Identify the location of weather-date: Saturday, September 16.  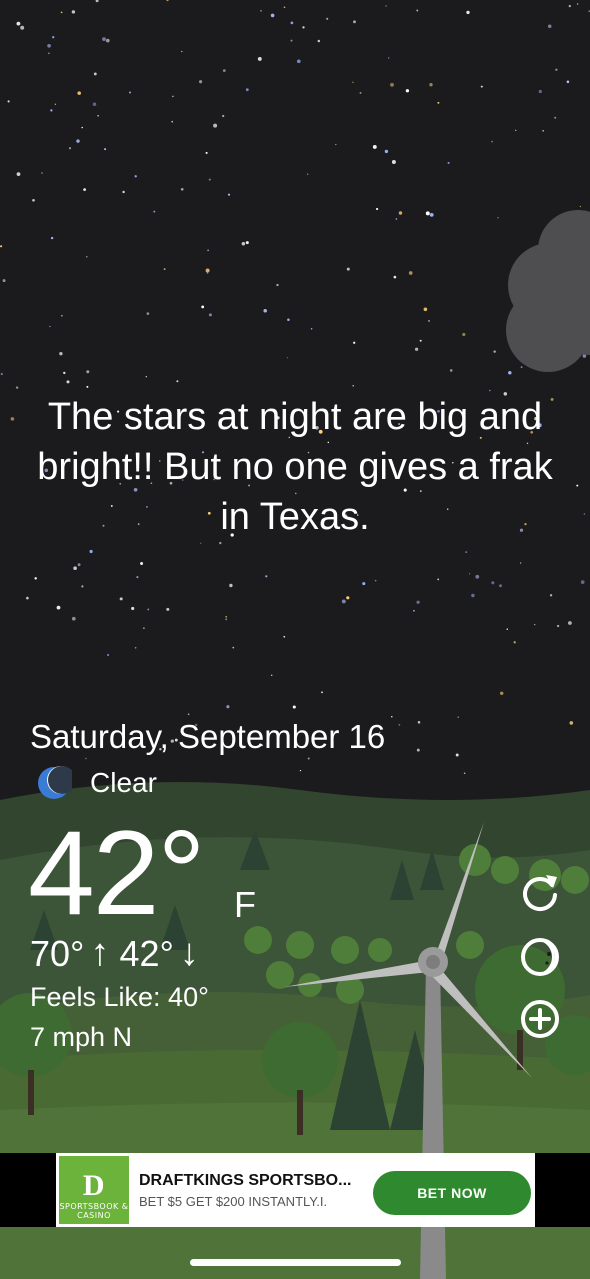
(208, 736).